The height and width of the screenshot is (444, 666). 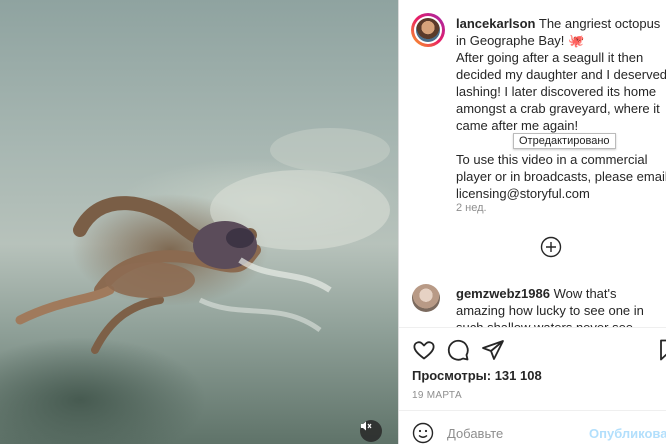 What do you see at coordinates (458, 350) in the screenshot?
I see `comment-bubble-icon` at bounding box center [458, 350].